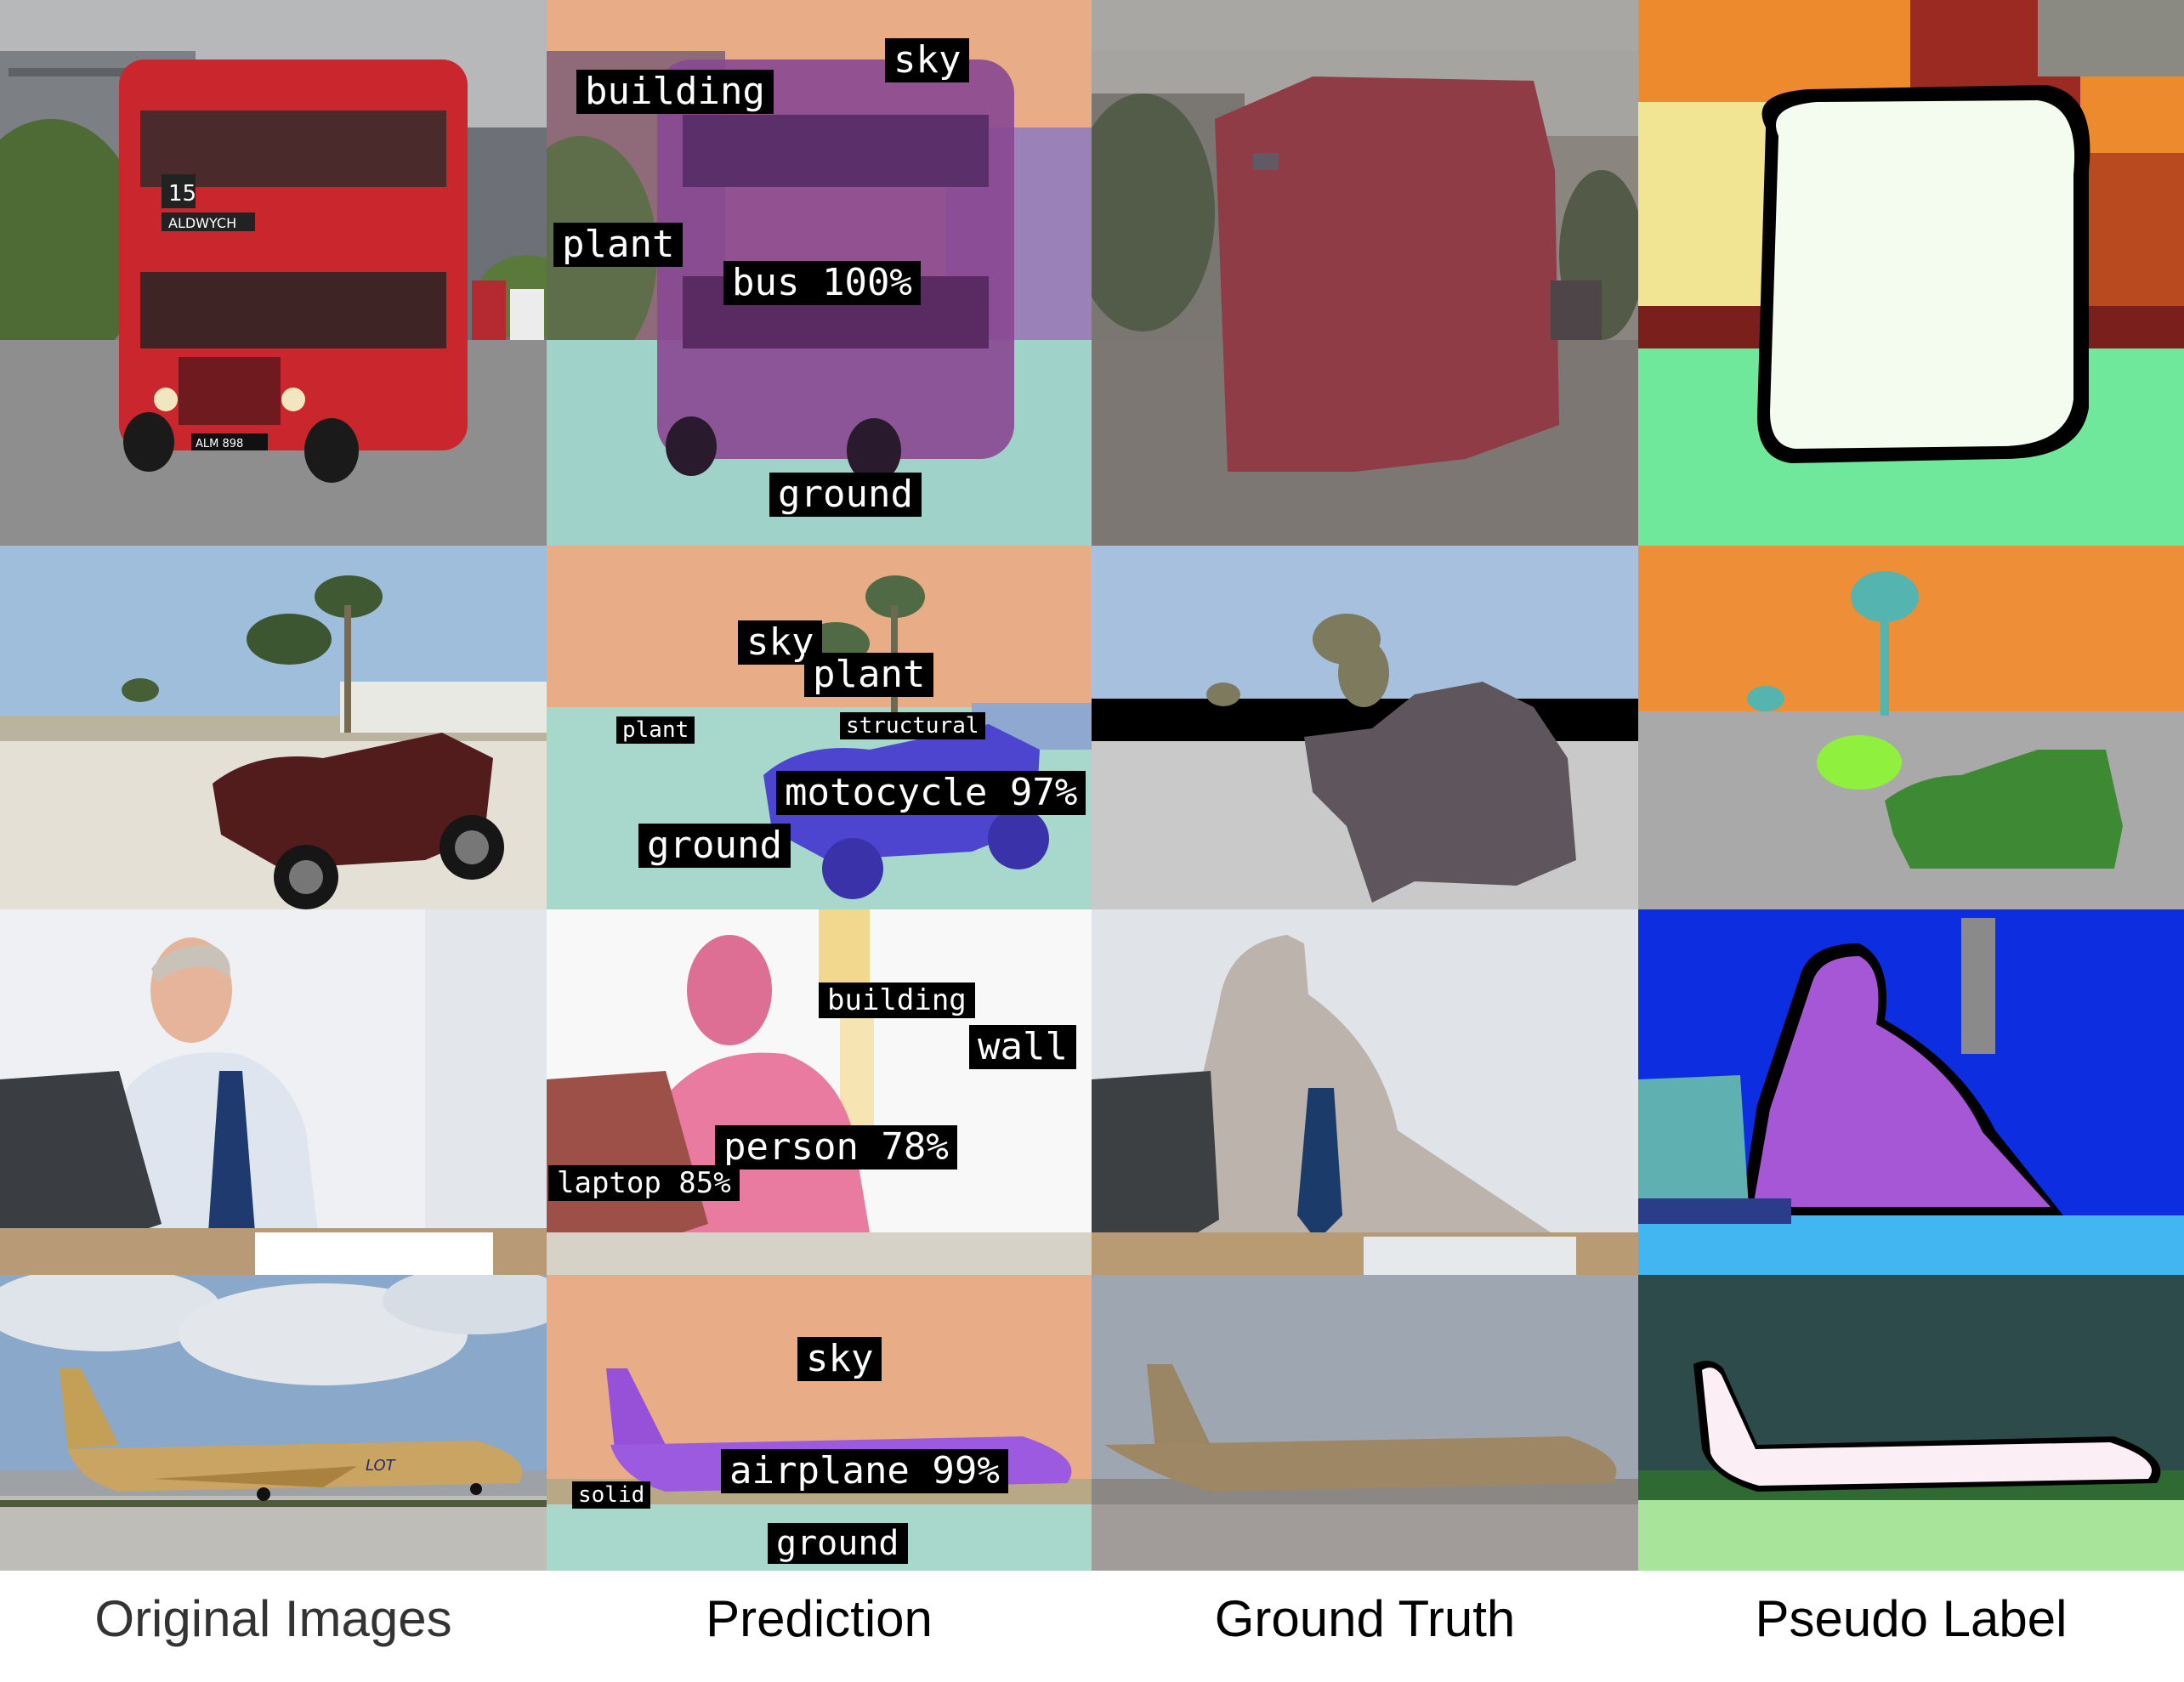  I want to click on caption-original-images: Original Images, so click(273, 1618).